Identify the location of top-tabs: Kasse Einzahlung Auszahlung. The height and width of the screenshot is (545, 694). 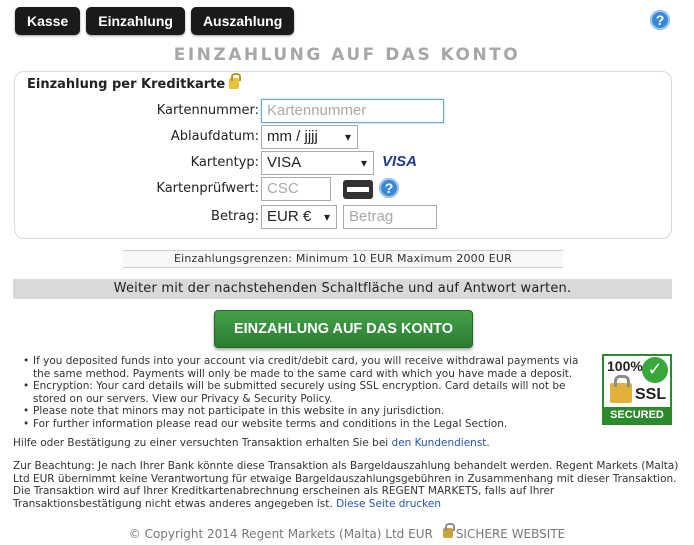
(155, 21).